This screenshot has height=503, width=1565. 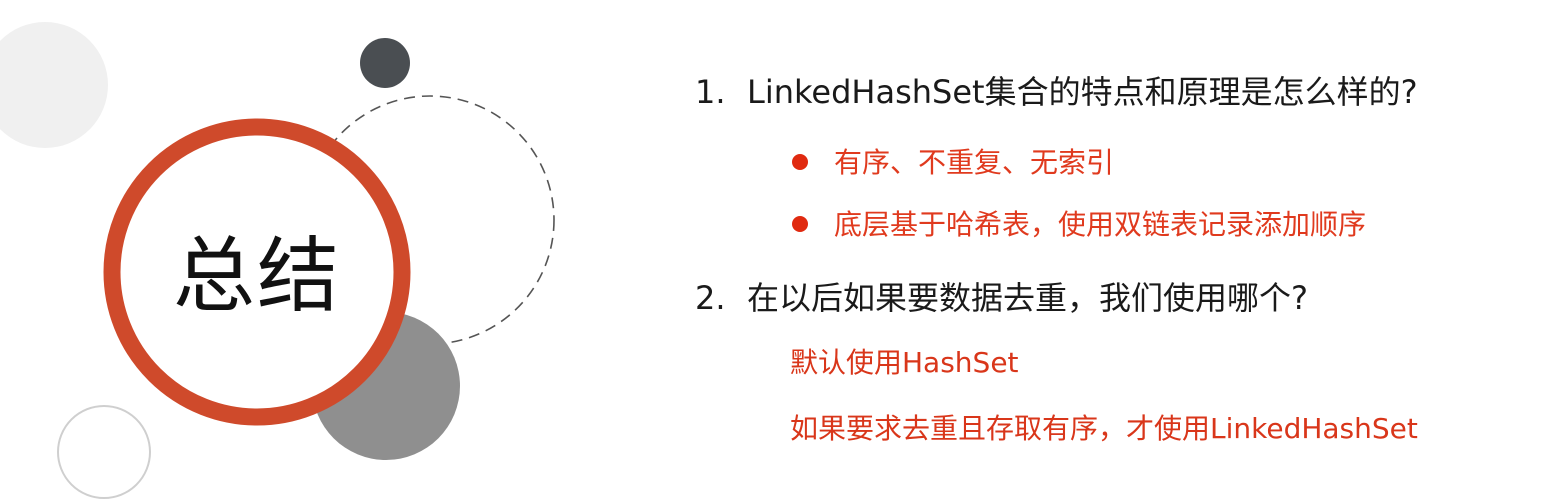 What do you see at coordinates (54, 85) in the screenshot?
I see `light-gray-circle` at bounding box center [54, 85].